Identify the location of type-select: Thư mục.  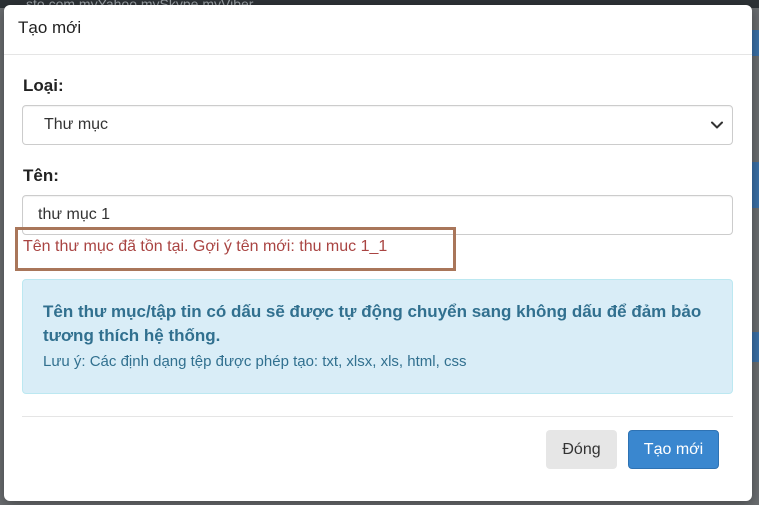
(377, 125).